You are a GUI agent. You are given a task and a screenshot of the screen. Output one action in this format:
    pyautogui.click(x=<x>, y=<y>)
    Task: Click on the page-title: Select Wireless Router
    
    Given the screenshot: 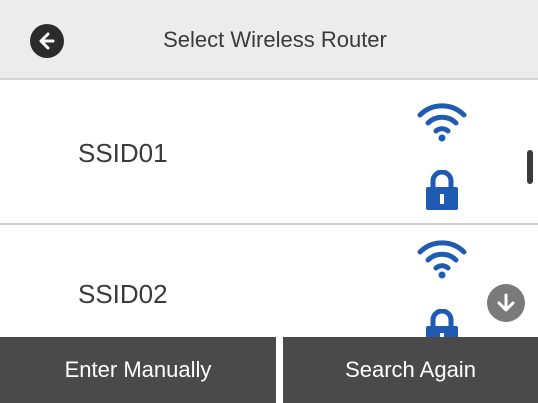 What is the action you would take?
    pyautogui.click(x=275, y=39)
    